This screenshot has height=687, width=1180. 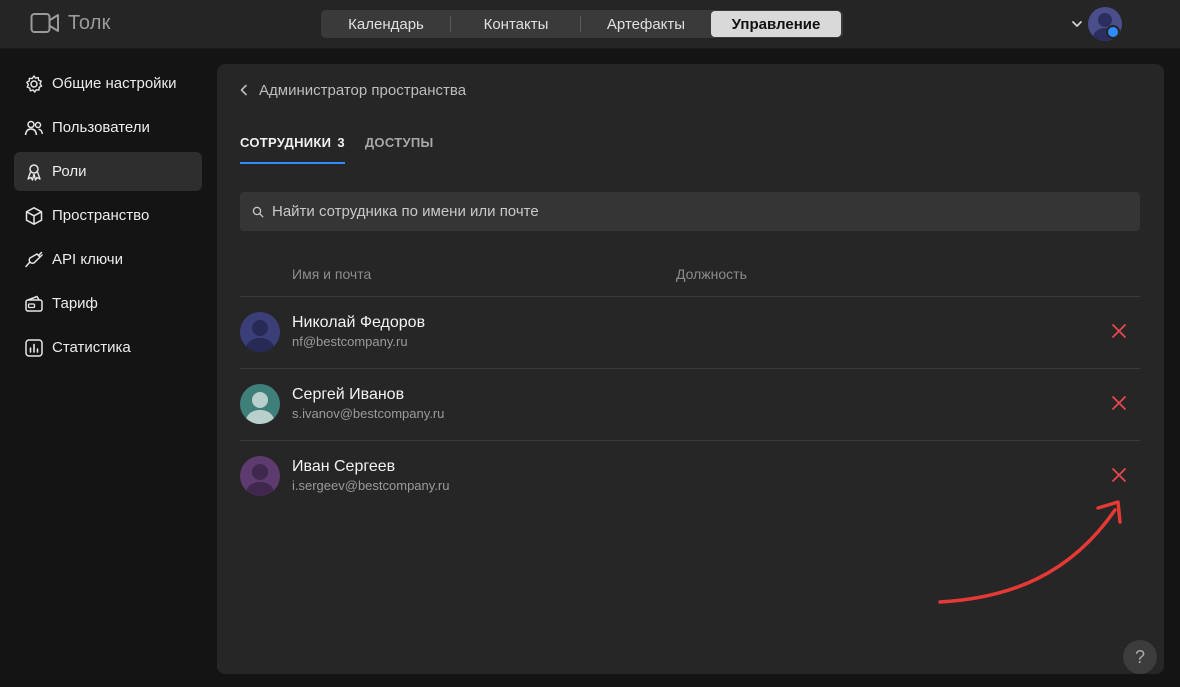 I want to click on back-link: Администратор пространства, so click(x=352, y=90).